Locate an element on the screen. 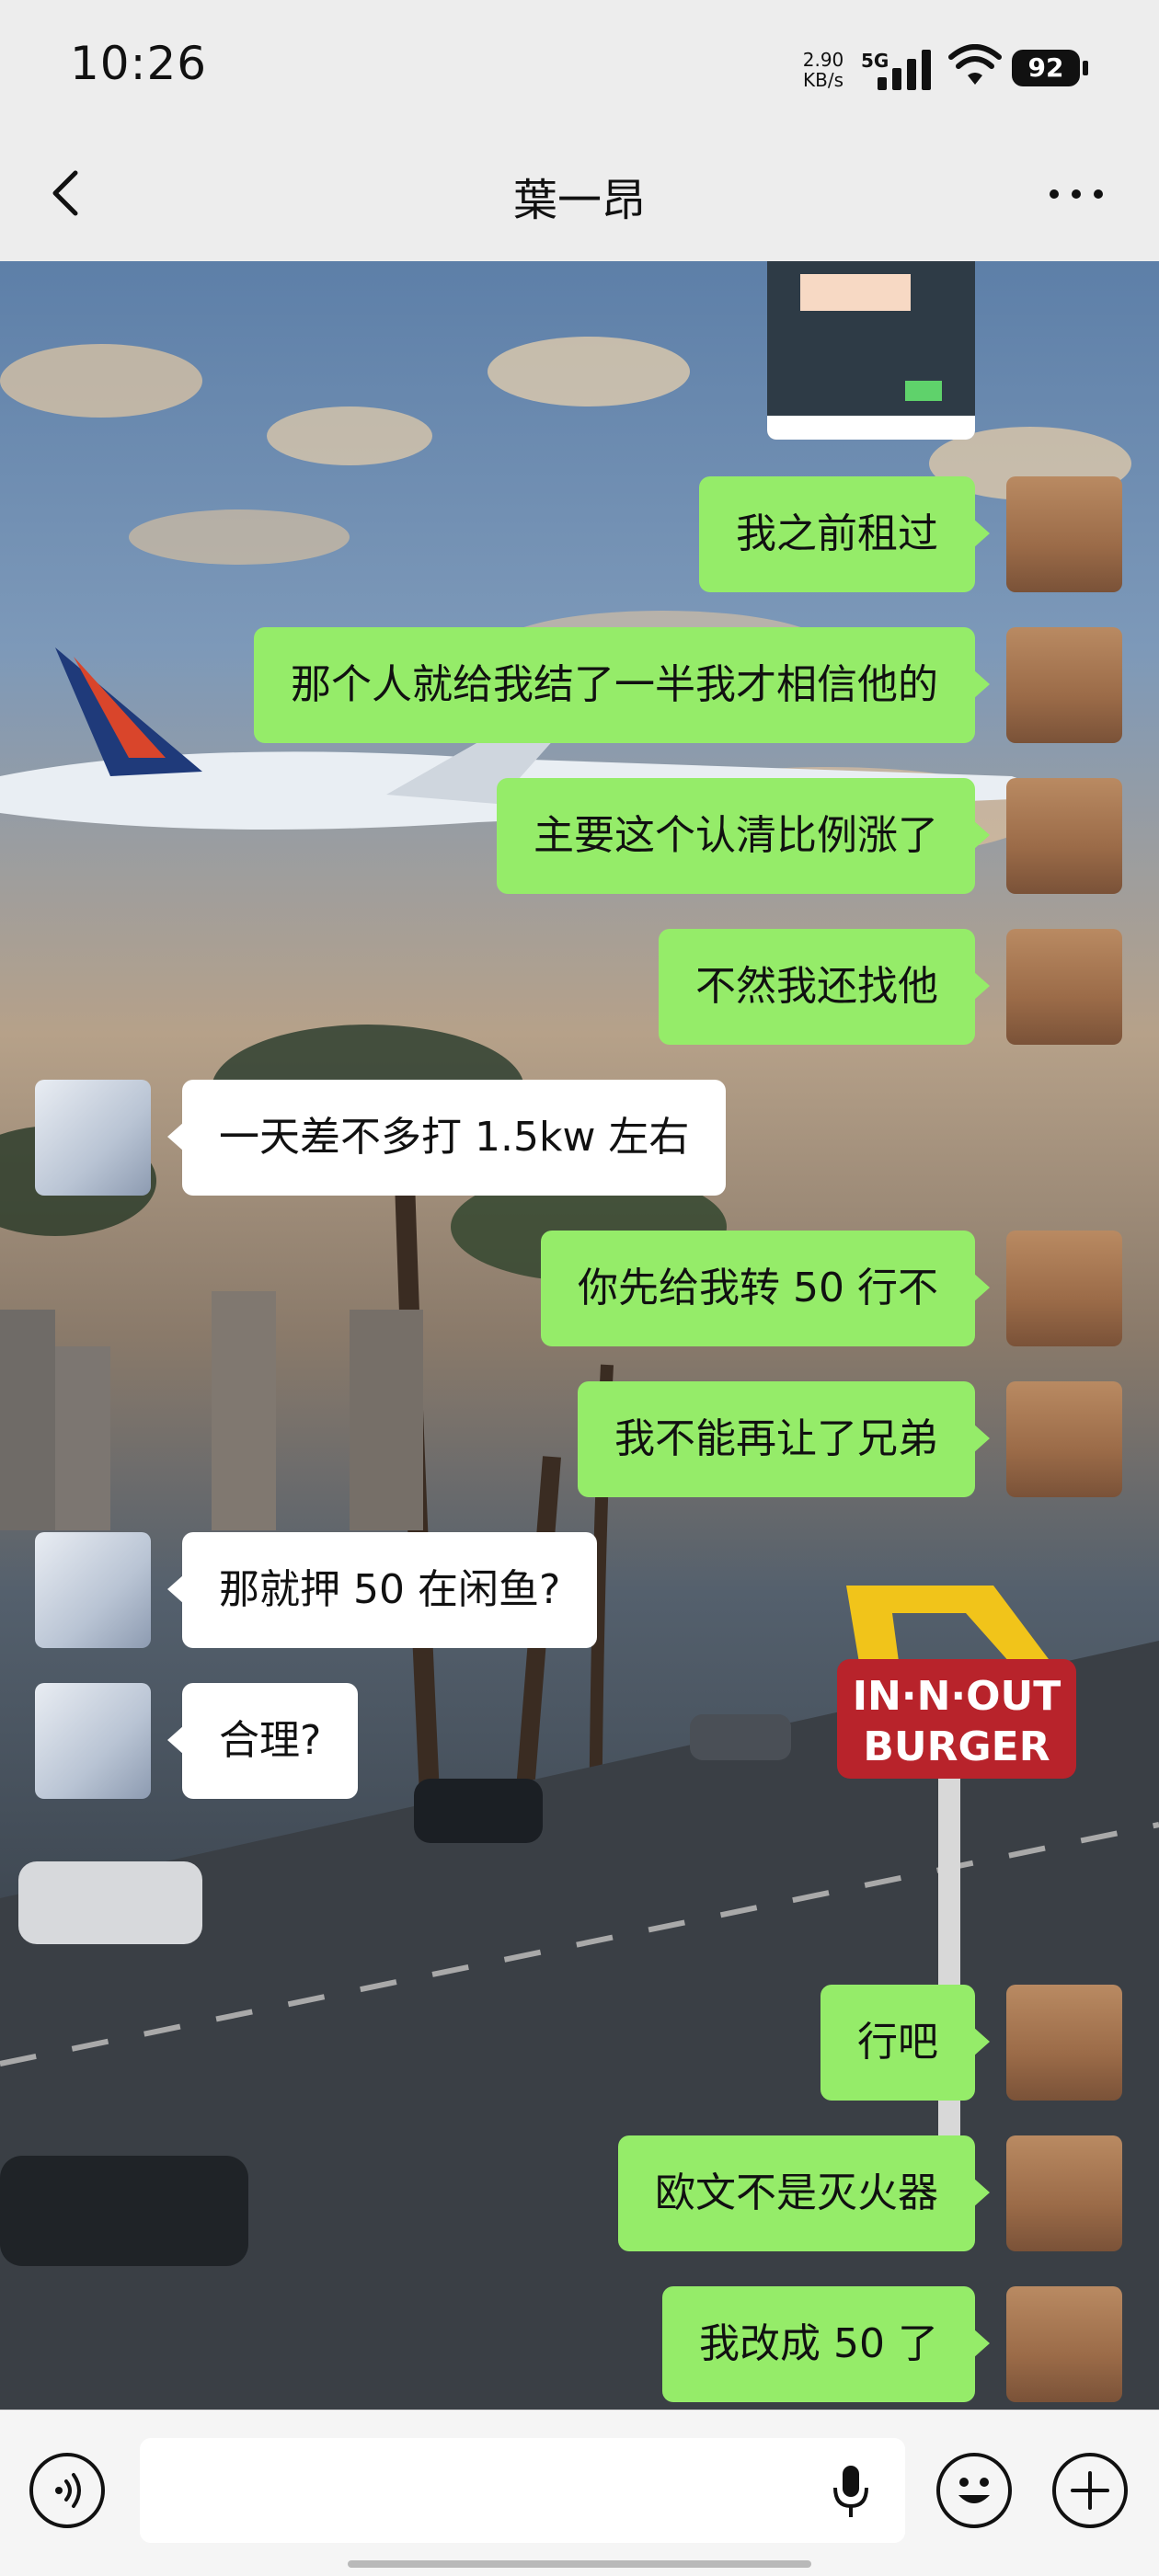 The width and height of the screenshot is (1159, 2576). sent-message-bubble: 不然我还找他 is located at coordinates (824, 987).